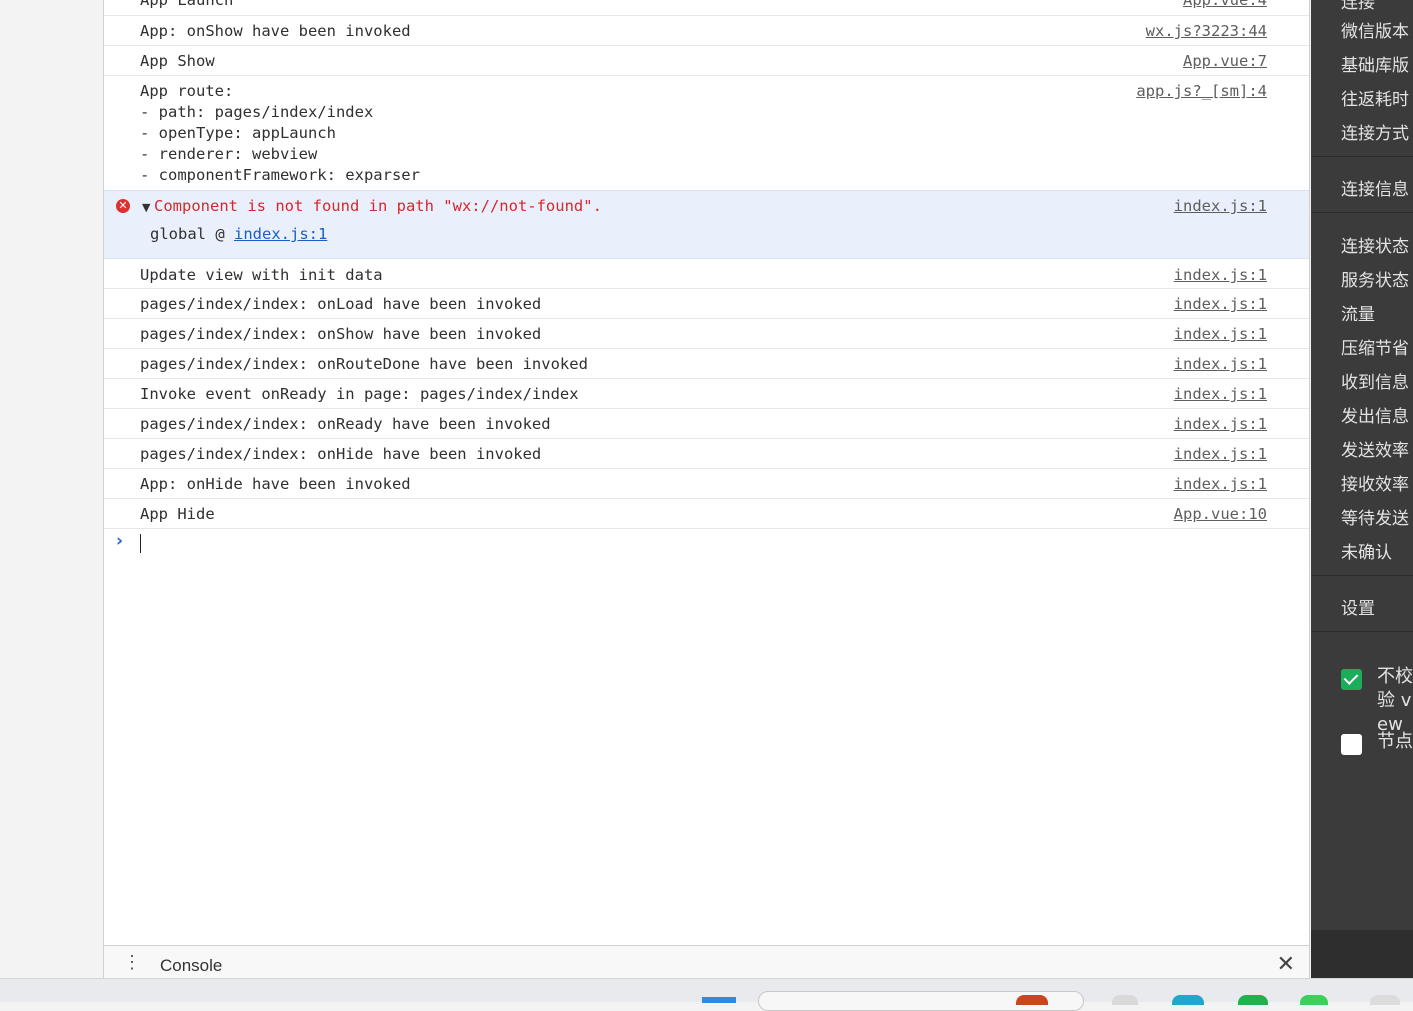  What do you see at coordinates (177, 61) in the screenshot?
I see `log-message: App Show` at bounding box center [177, 61].